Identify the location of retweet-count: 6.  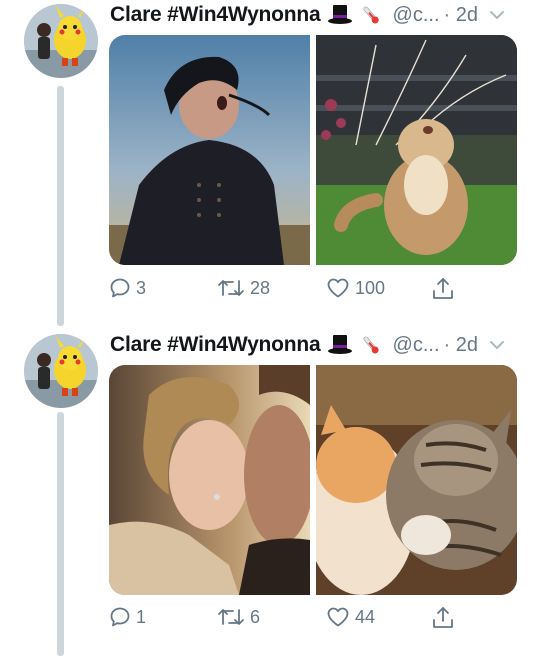
(255, 616).